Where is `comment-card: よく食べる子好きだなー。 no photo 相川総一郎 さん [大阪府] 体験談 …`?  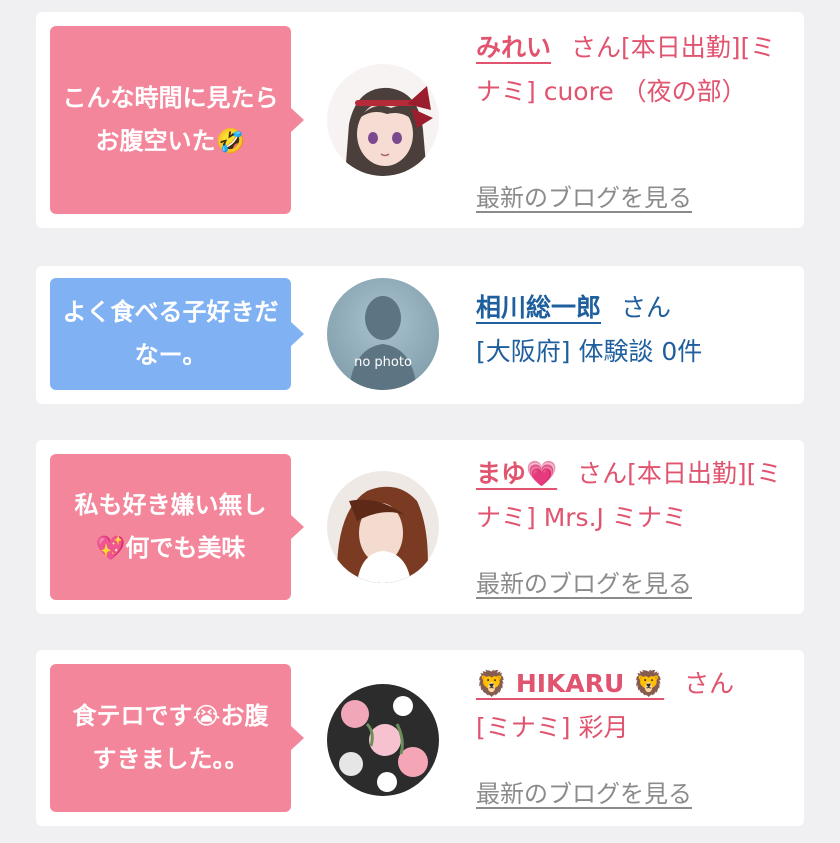 comment-card: よく食べる子好きだなー。 no photo 相川総一郎 さん [大阪府] 体験談 … is located at coordinates (420, 335).